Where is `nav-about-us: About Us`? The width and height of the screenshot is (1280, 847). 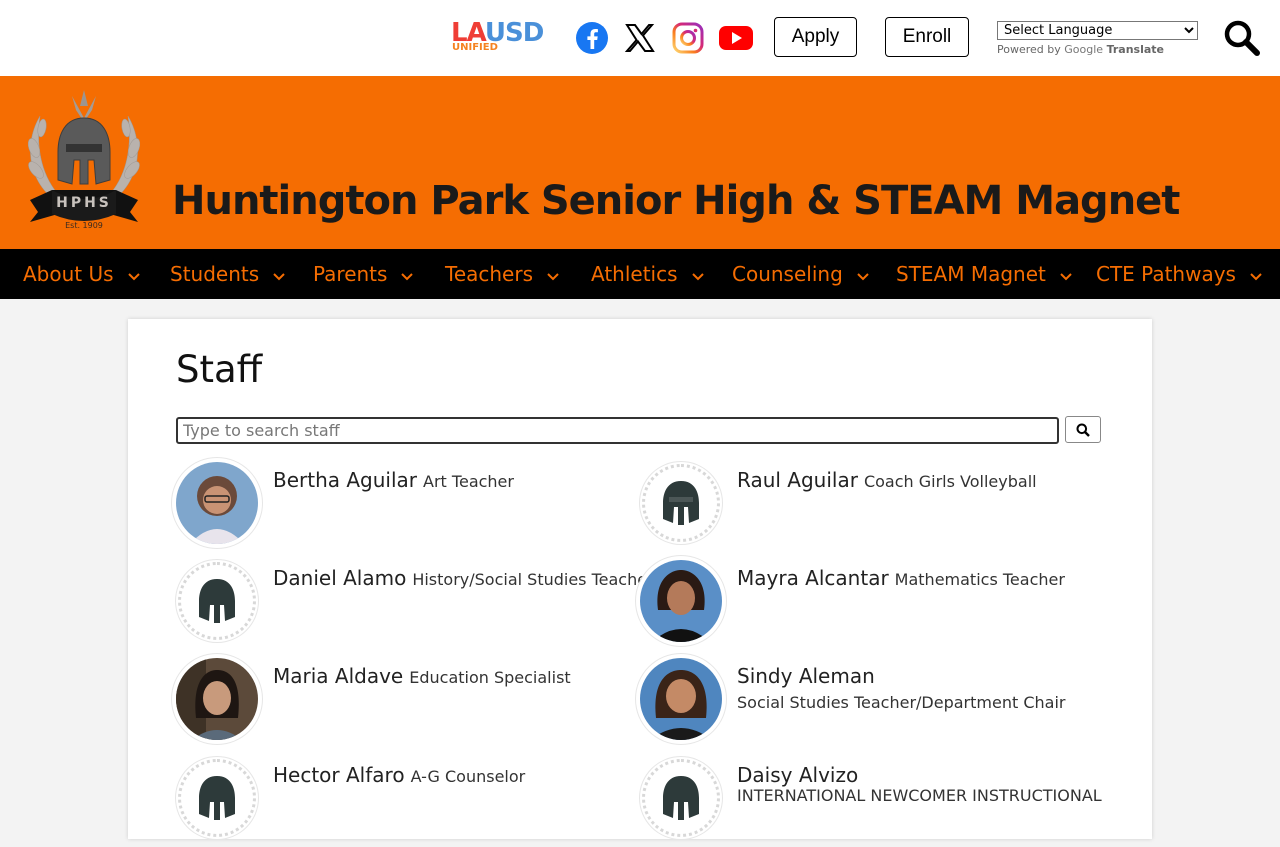 nav-about-us: About Us is located at coordinates (81, 274).